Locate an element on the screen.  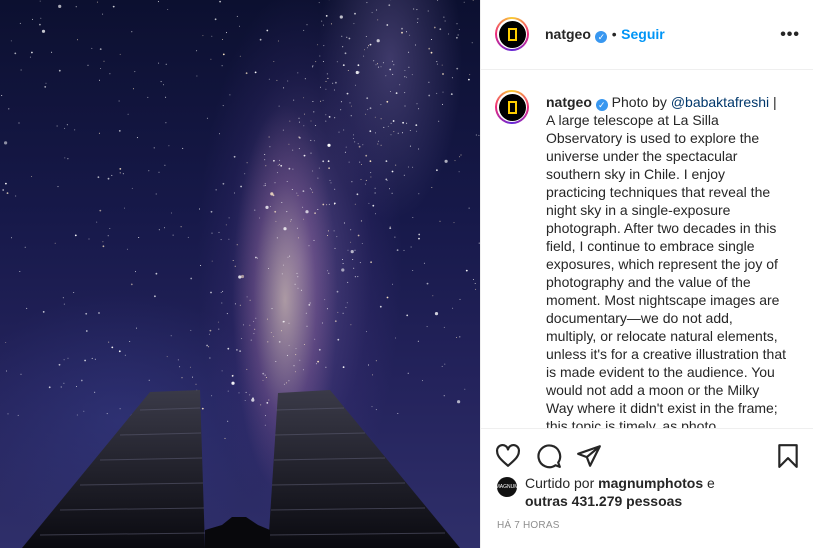
caption-username-link: natgeo is located at coordinates (569, 102).